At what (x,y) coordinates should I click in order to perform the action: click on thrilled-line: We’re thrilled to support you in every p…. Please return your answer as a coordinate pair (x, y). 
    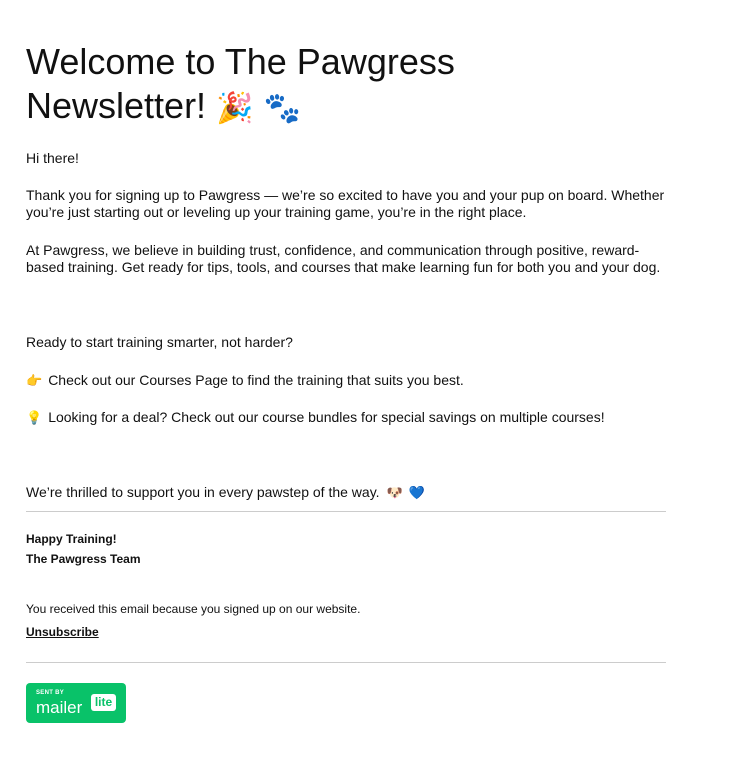
    Looking at the image, I should click on (351, 493).